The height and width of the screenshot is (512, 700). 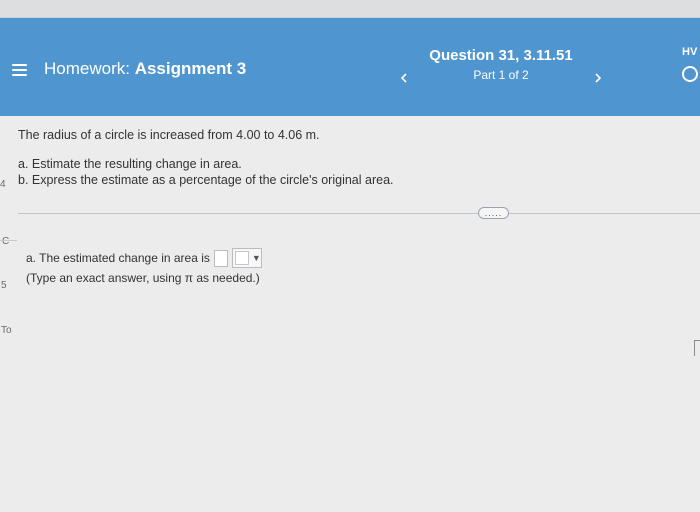 What do you see at coordinates (220, 258) in the screenshot?
I see `answer-input` at bounding box center [220, 258].